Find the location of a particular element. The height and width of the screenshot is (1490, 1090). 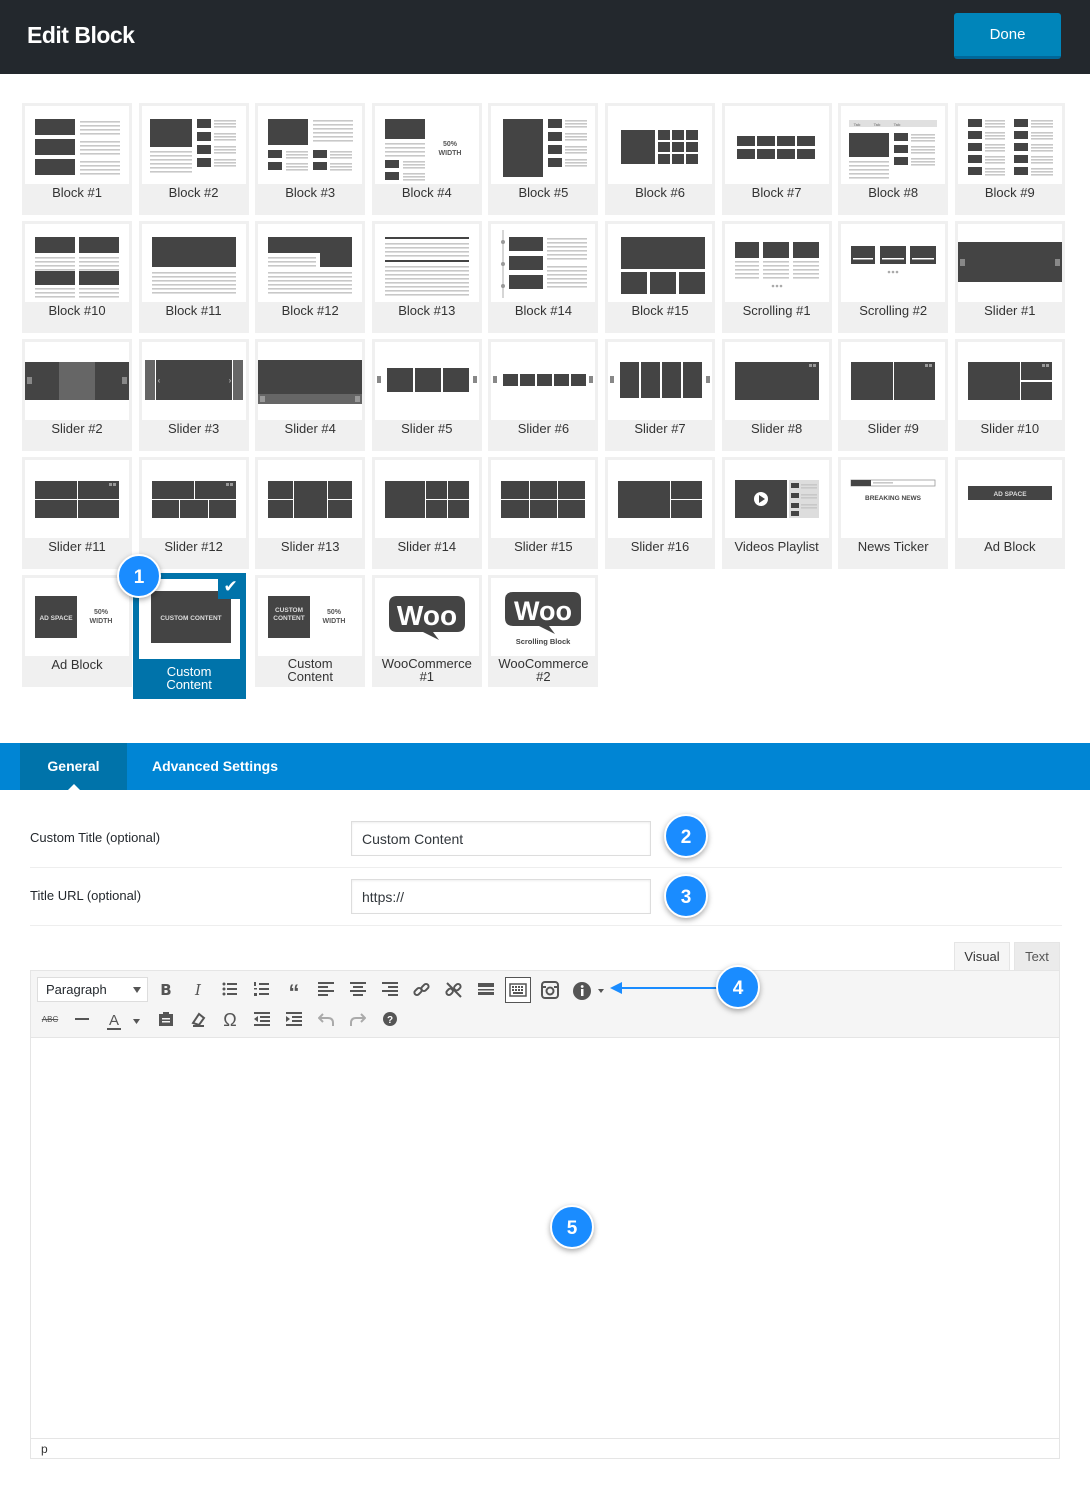

scrolling-2-thumbnail is located at coordinates (893, 263).